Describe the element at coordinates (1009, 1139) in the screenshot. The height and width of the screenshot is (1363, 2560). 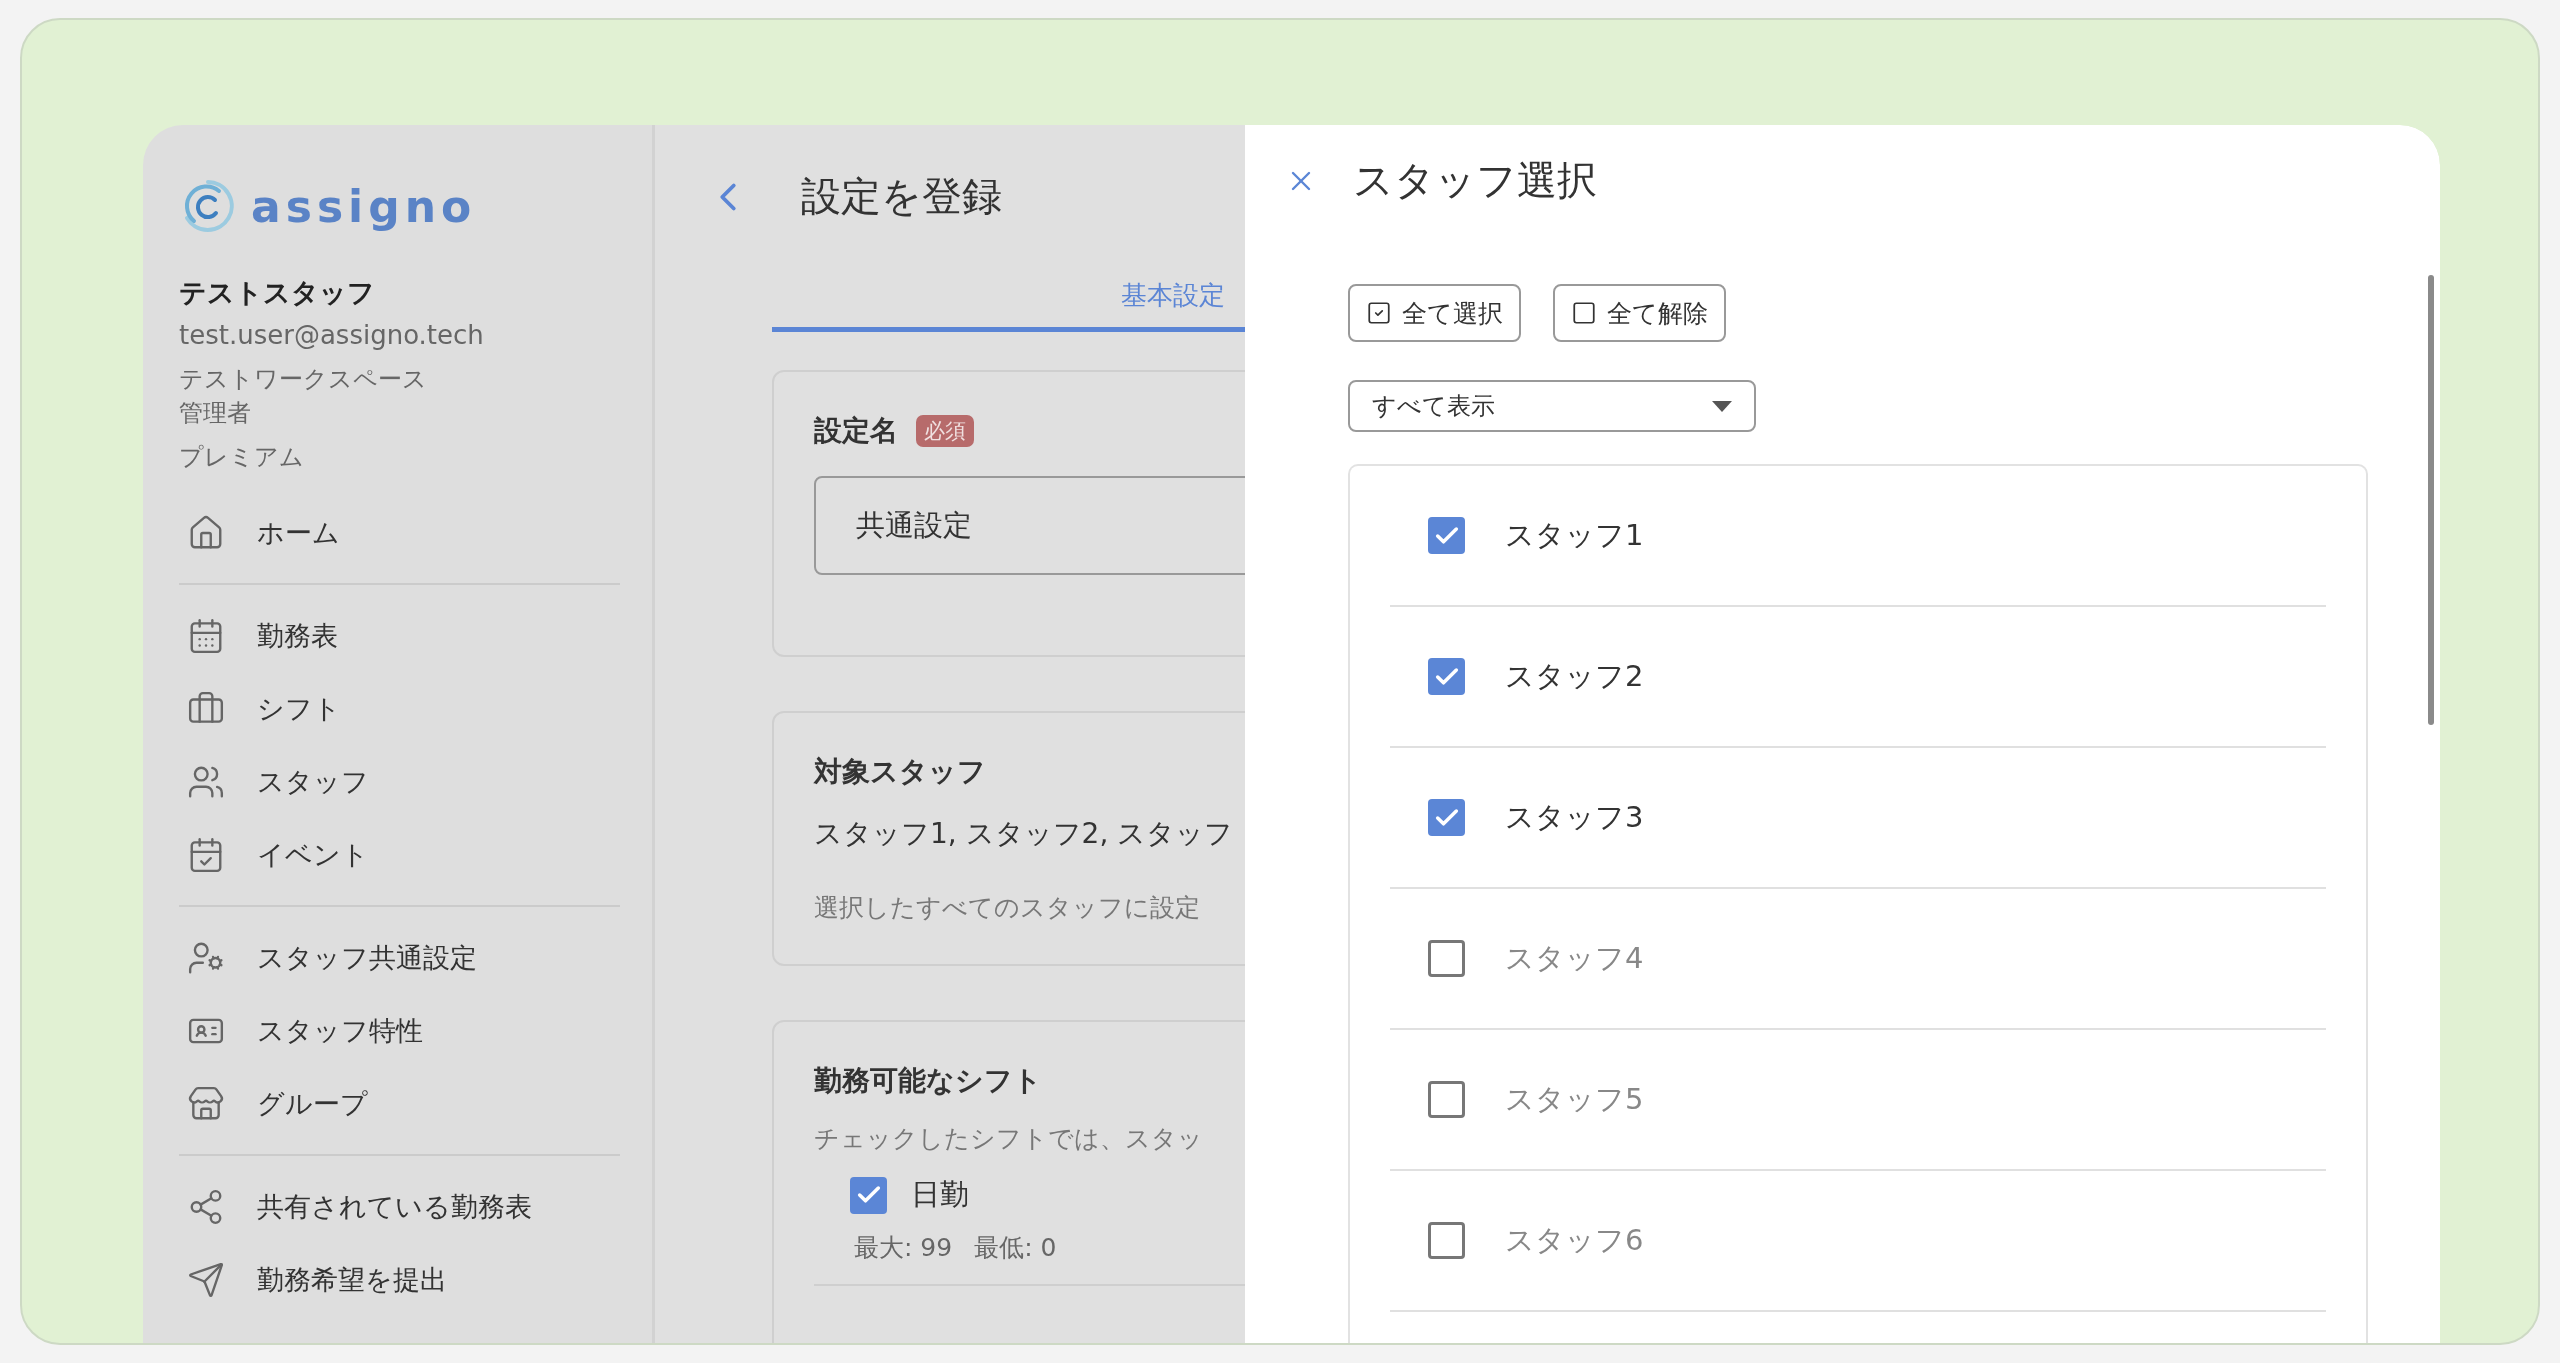
I see `description-text: チェックしたシフトでは、スタッ` at that location.